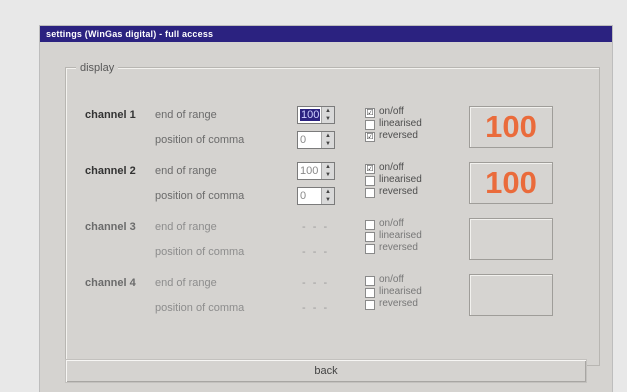 This screenshot has height=392, width=627. I want to click on back-button: back, so click(326, 371).